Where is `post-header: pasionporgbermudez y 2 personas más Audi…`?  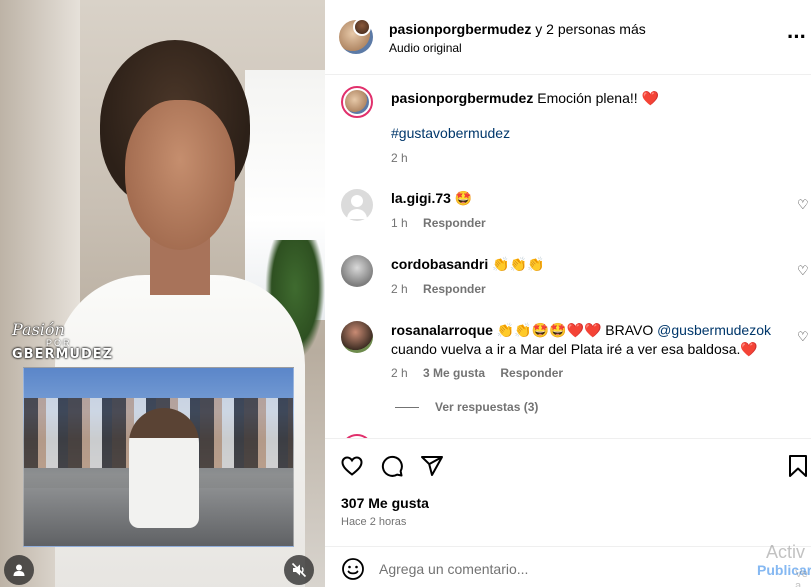 post-header: pasionporgbermudez y 2 personas más Audi… is located at coordinates (568, 37).